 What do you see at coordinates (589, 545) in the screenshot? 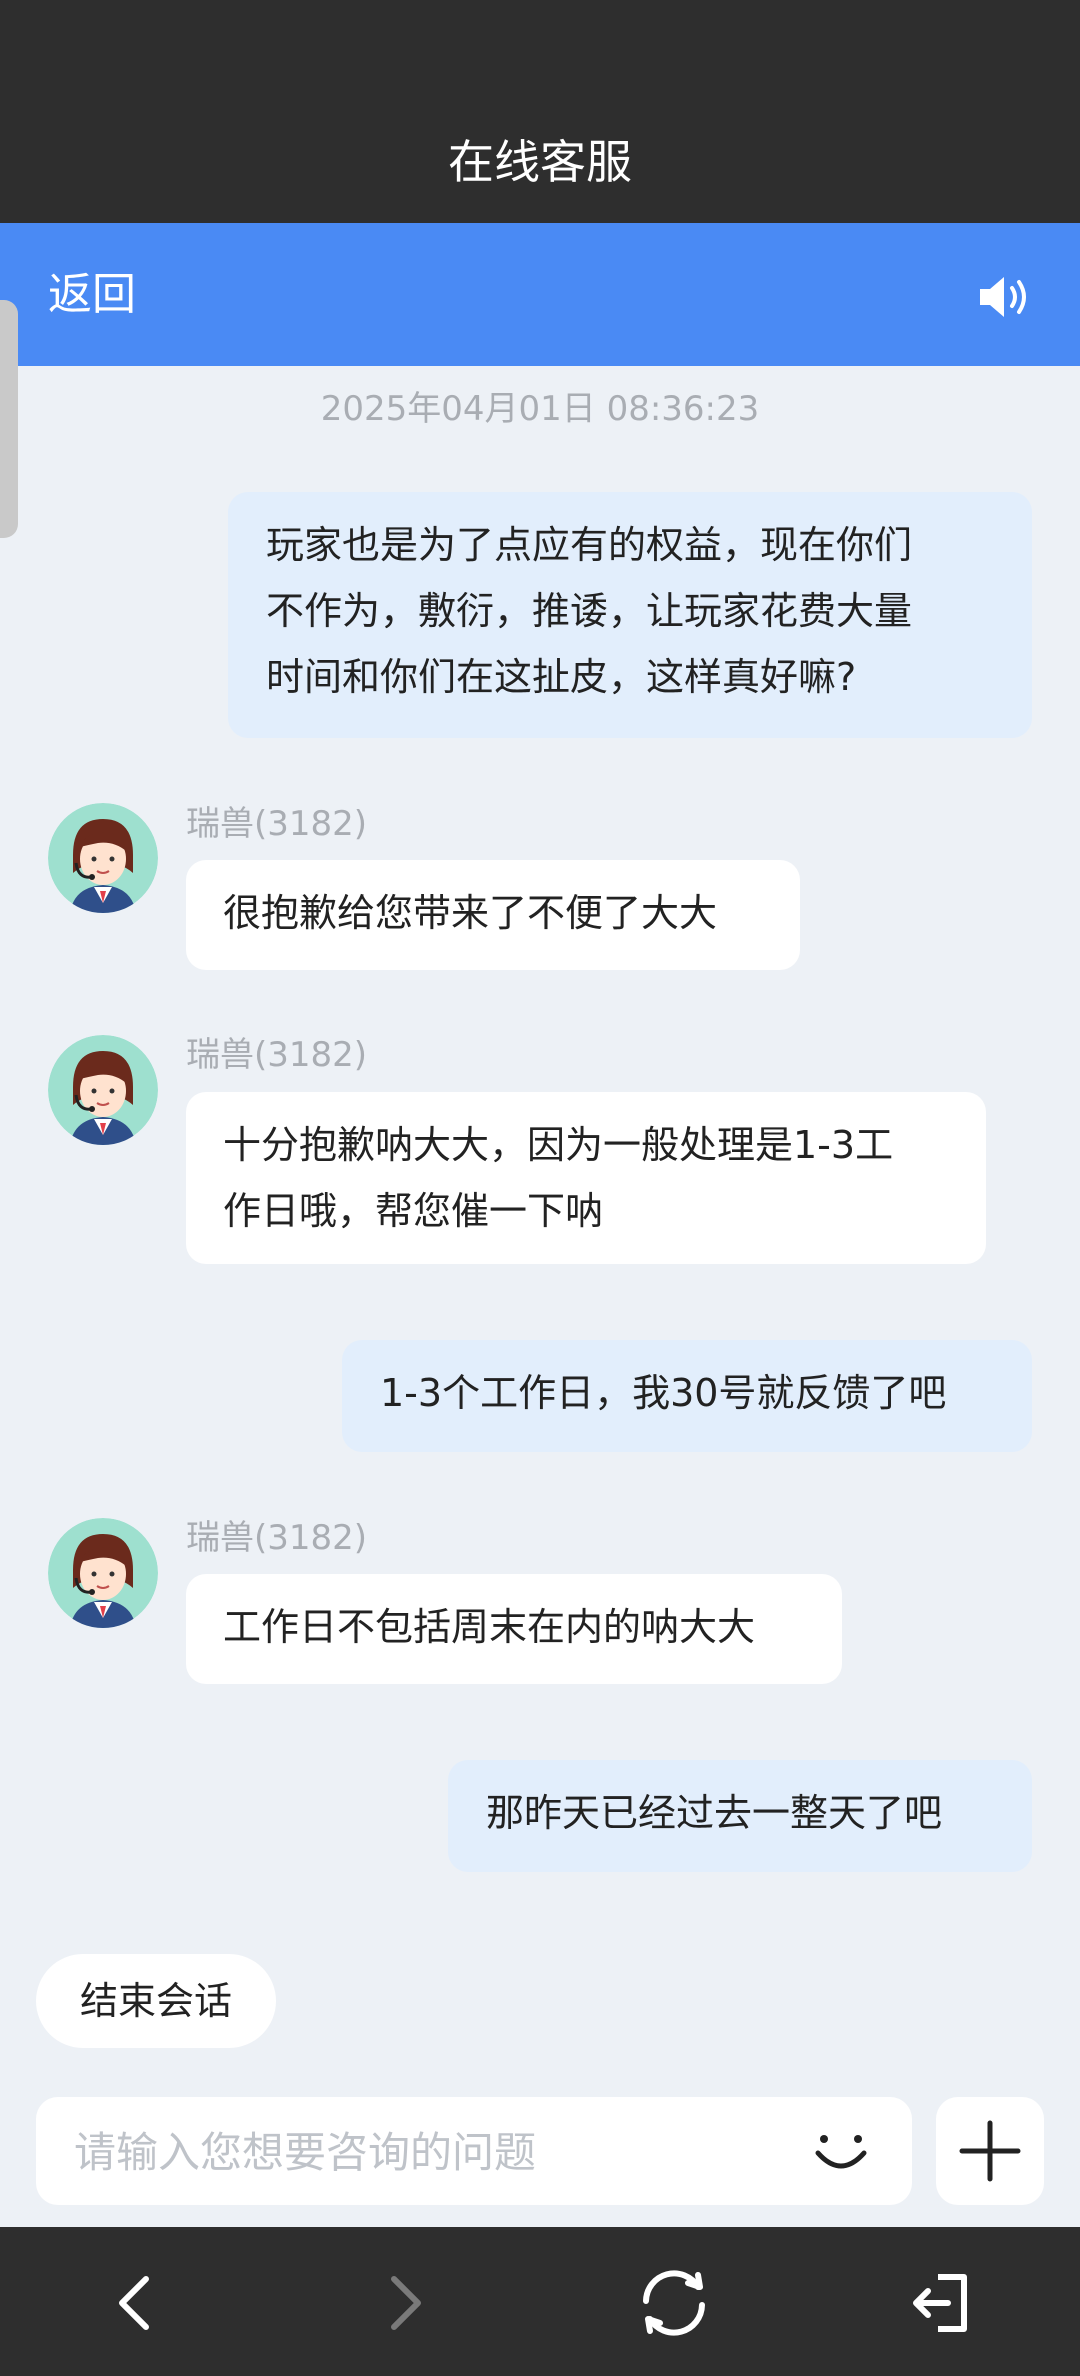
I see `message-line: 玩家也是为了点应有的权益，现在你们` at bounding box center [589, 545].